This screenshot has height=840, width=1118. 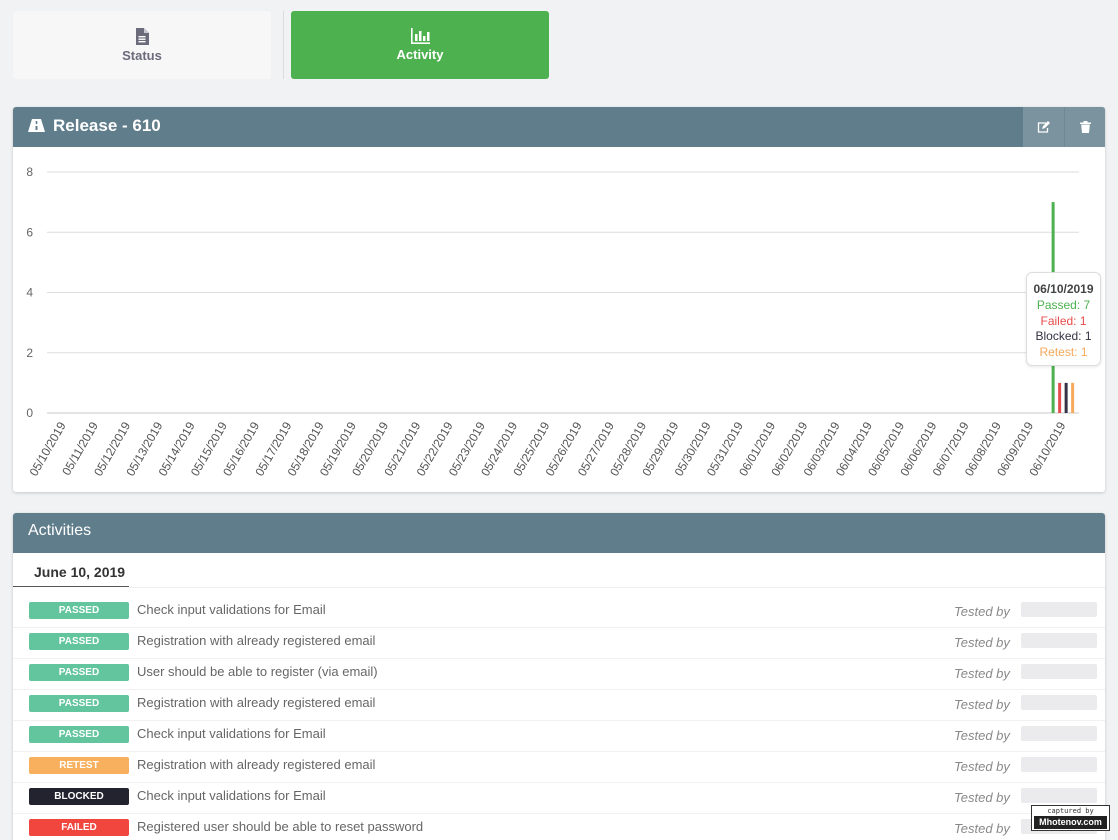 I want to click on status-badge: BLOCKED, so click(x=79, y=796).